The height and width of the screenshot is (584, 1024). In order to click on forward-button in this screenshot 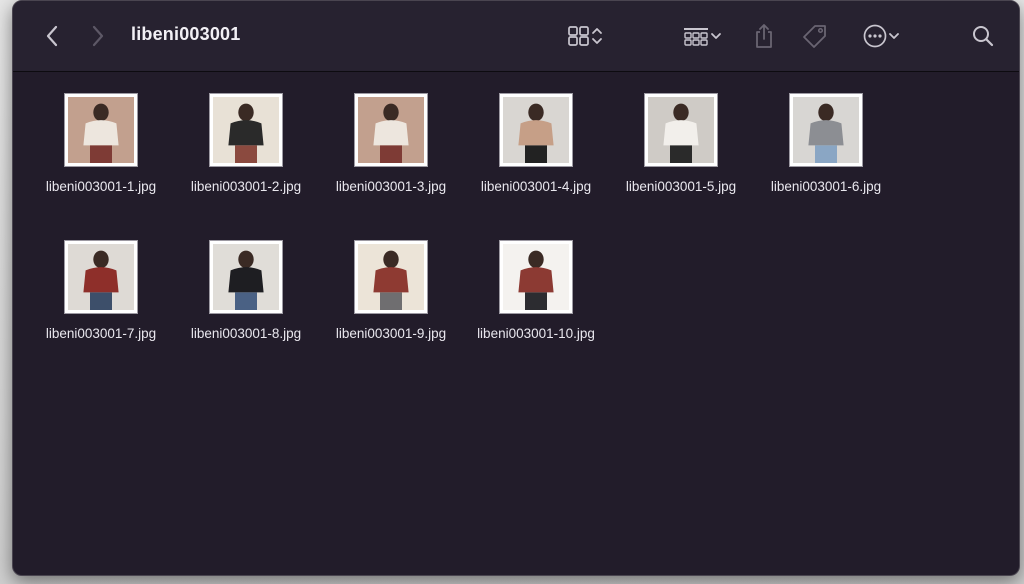, I will do `click(98, 36)`.